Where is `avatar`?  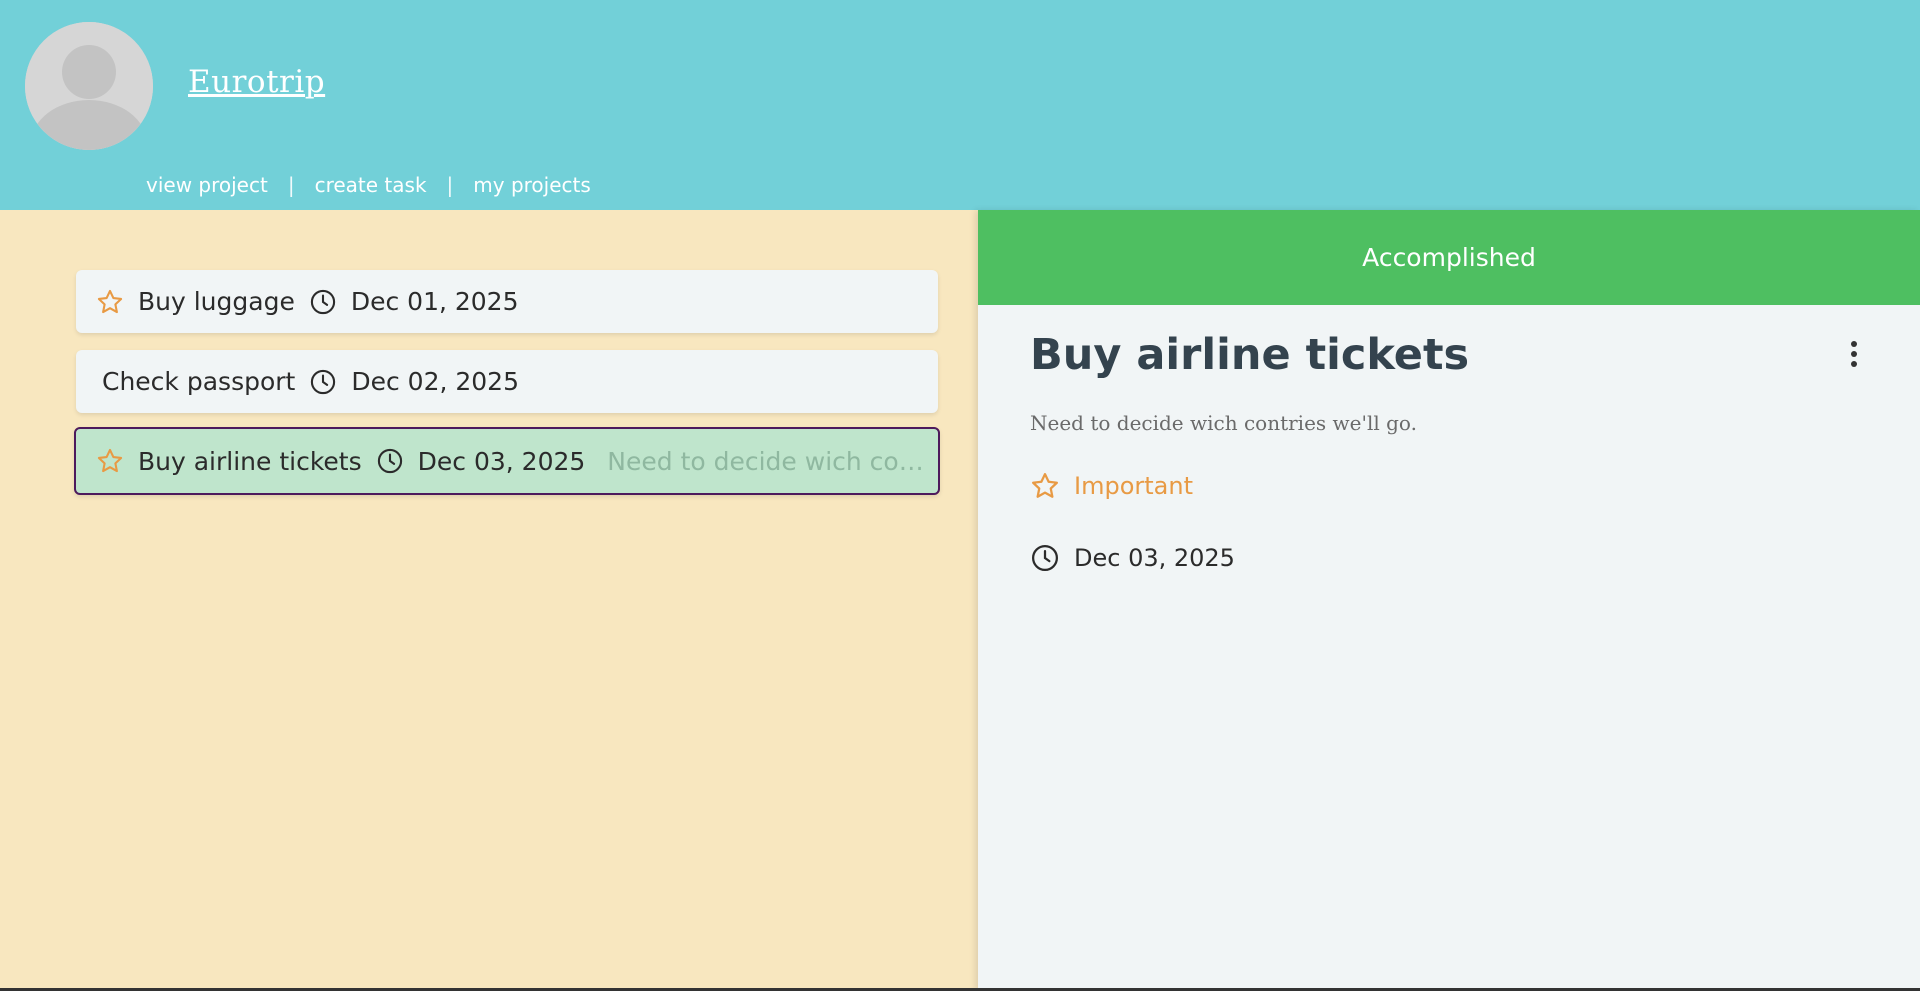
avatar is located at coordinates (89, 86).